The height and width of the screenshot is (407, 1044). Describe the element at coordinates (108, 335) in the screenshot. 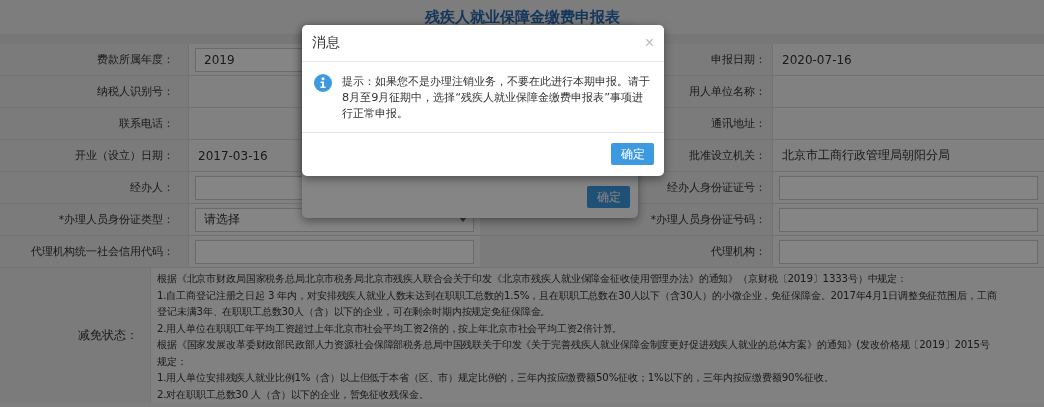

I see `field-label: 减免状态：` at that location.